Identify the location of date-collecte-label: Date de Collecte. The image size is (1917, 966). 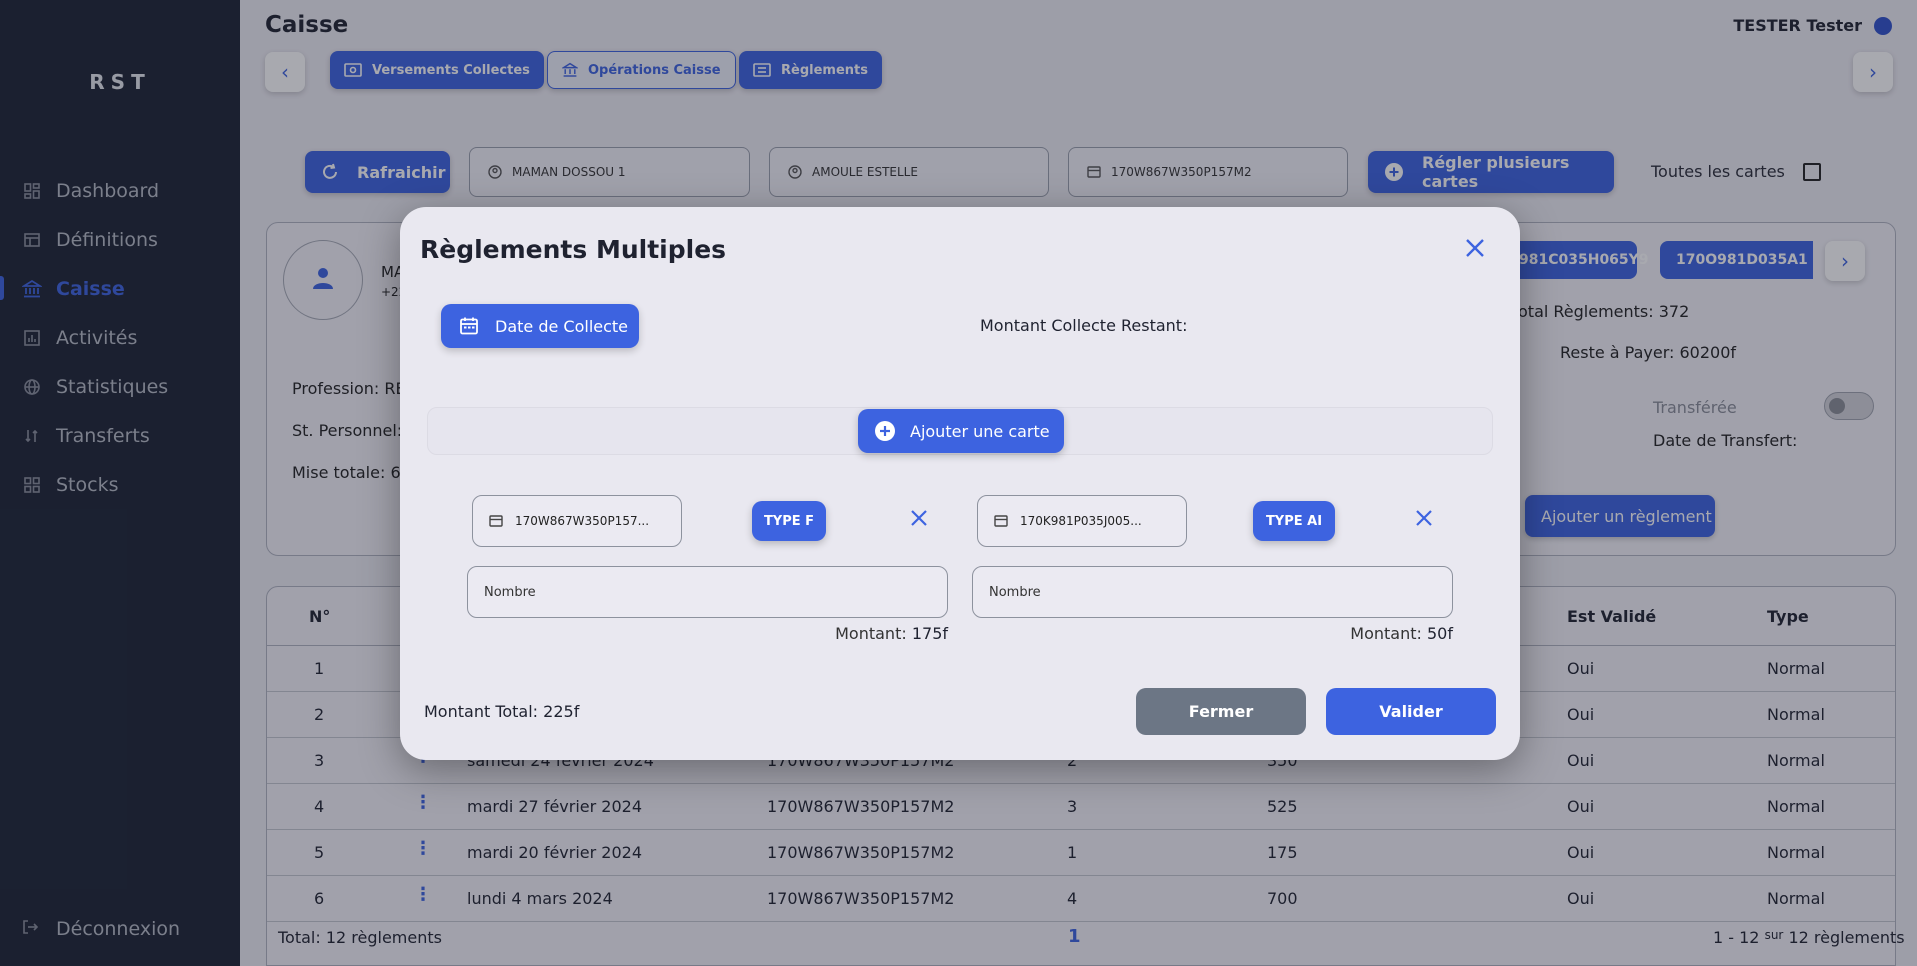
(562, 326).